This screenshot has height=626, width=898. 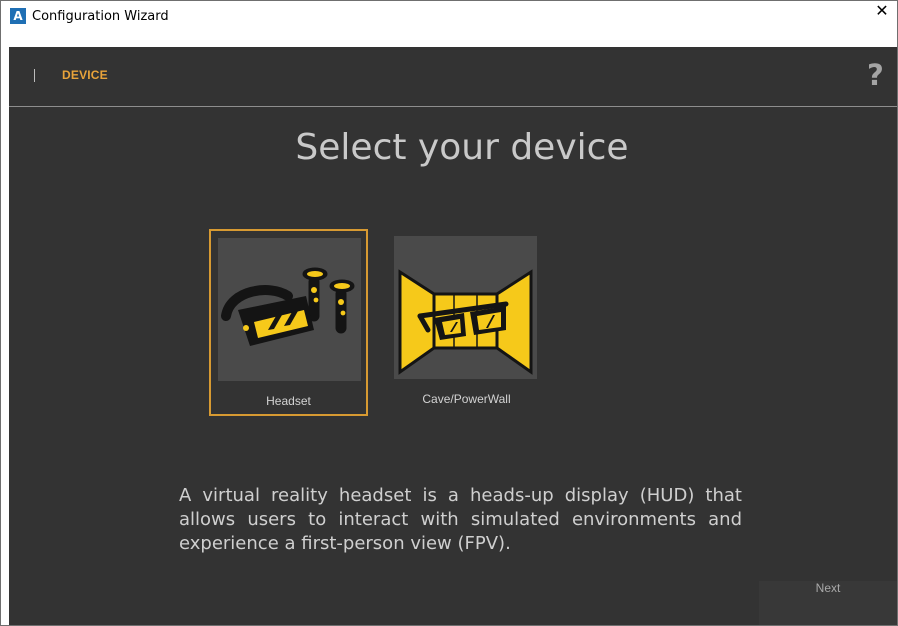 I want to click on title-bar: A Configuration Wizard ✕, so click(x=449, y=16).